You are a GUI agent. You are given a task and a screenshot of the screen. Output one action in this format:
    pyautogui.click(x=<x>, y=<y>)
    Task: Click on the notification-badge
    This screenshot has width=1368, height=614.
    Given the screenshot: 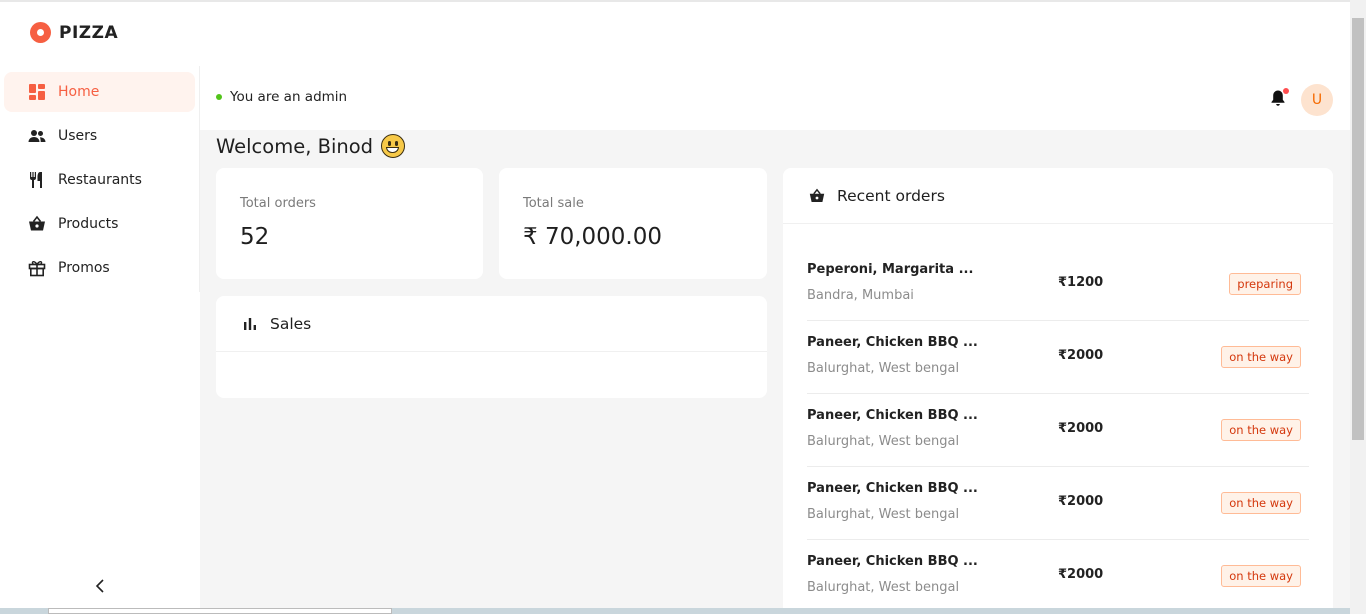 What is the action you would take?
    pyautogui.click(x=1286, y=91)
    